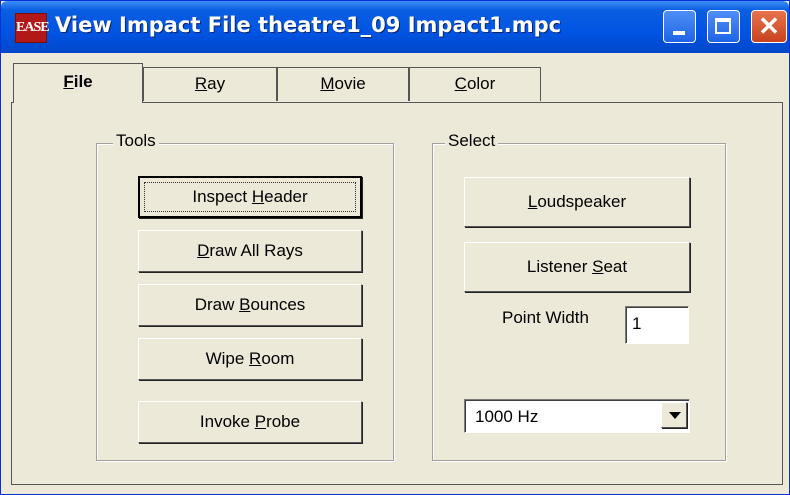  What do you see at coordinates (679, 33) in the screenshot?
I see `minimize-icon` at bounding box center [679, 33].